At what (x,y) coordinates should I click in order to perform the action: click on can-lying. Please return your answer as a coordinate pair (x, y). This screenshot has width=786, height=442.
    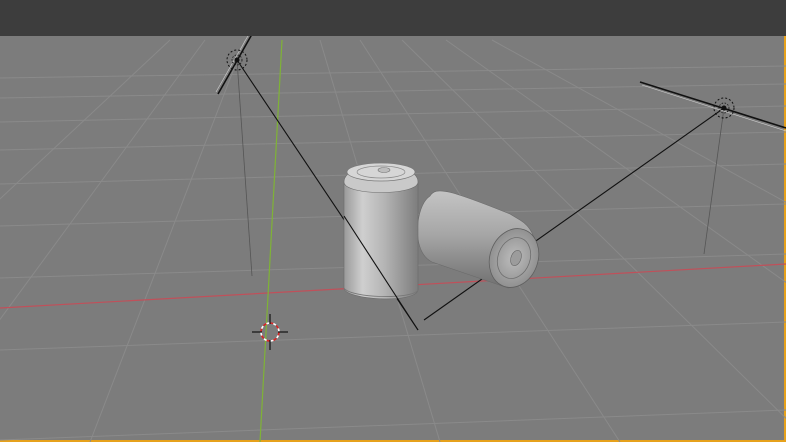
    Looking at the image, I should click on (482, 242).